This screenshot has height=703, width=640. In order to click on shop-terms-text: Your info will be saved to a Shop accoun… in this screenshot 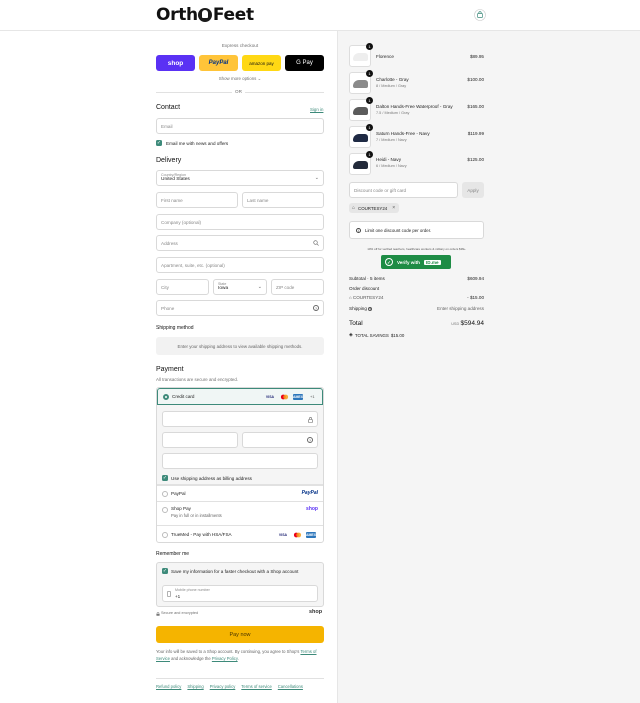, I will do `click(240, 655)`.